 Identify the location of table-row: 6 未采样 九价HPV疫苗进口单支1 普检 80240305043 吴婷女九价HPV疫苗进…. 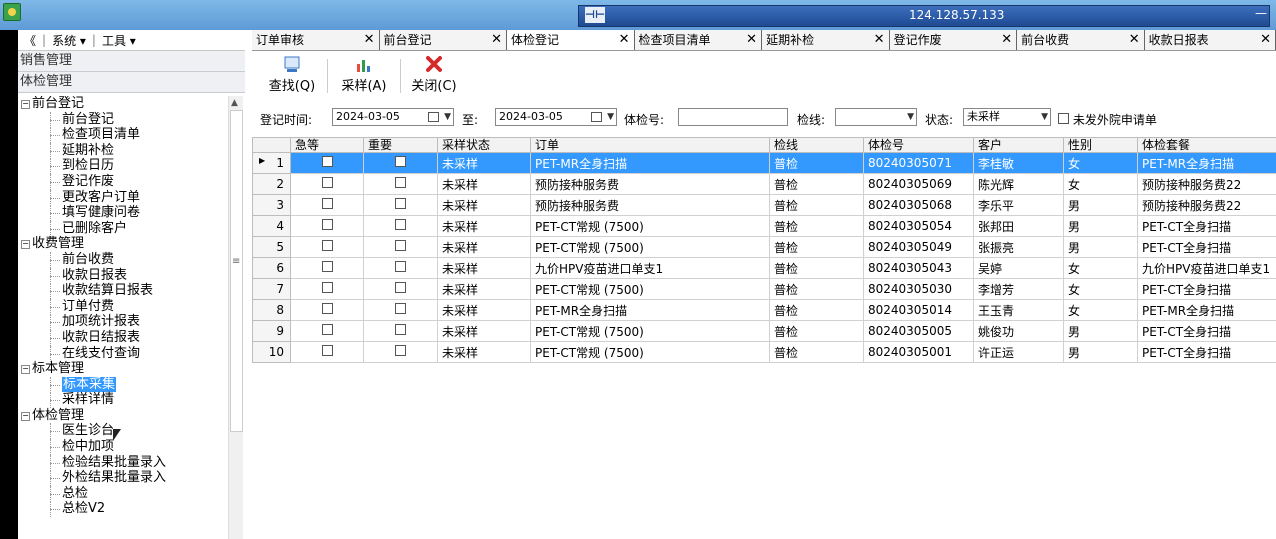
(764, 268).